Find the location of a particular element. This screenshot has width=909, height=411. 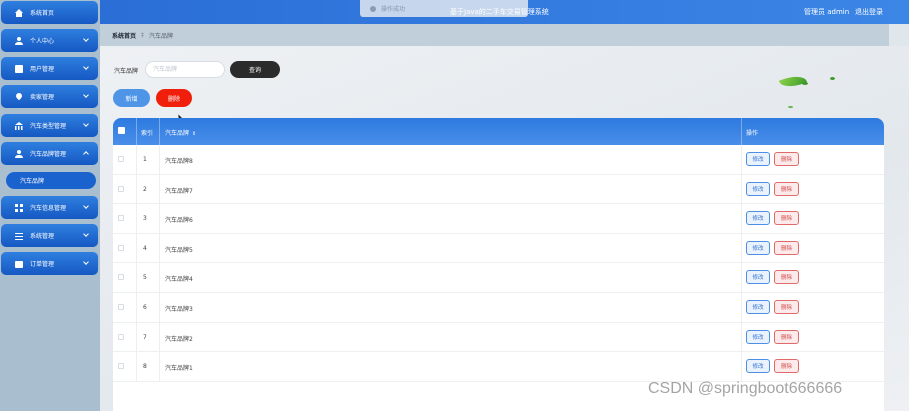

header-brand: 汽车品牌 ⇕ is located at coordinates (180, 132).